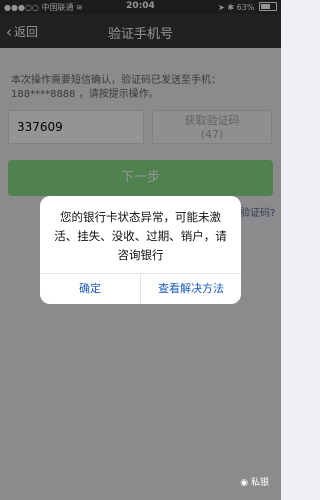  I want to click on dialog-buttons: 确定 查看解决方法, so click(140, 288).